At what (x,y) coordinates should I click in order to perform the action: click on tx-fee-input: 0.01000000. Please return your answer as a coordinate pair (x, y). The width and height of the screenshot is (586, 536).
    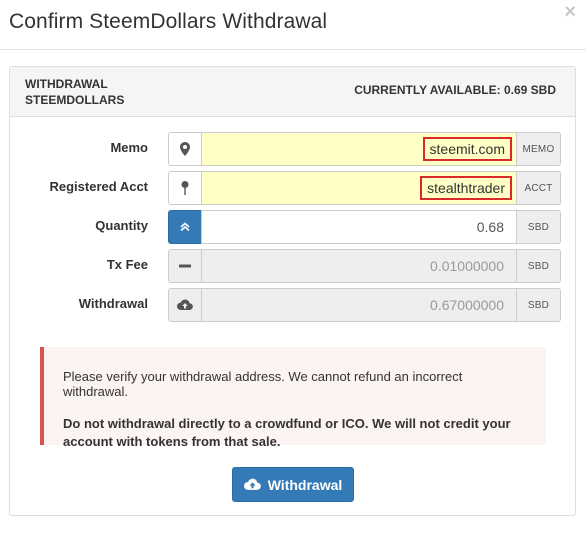
    Looking at the image, I should click on (359, 266).